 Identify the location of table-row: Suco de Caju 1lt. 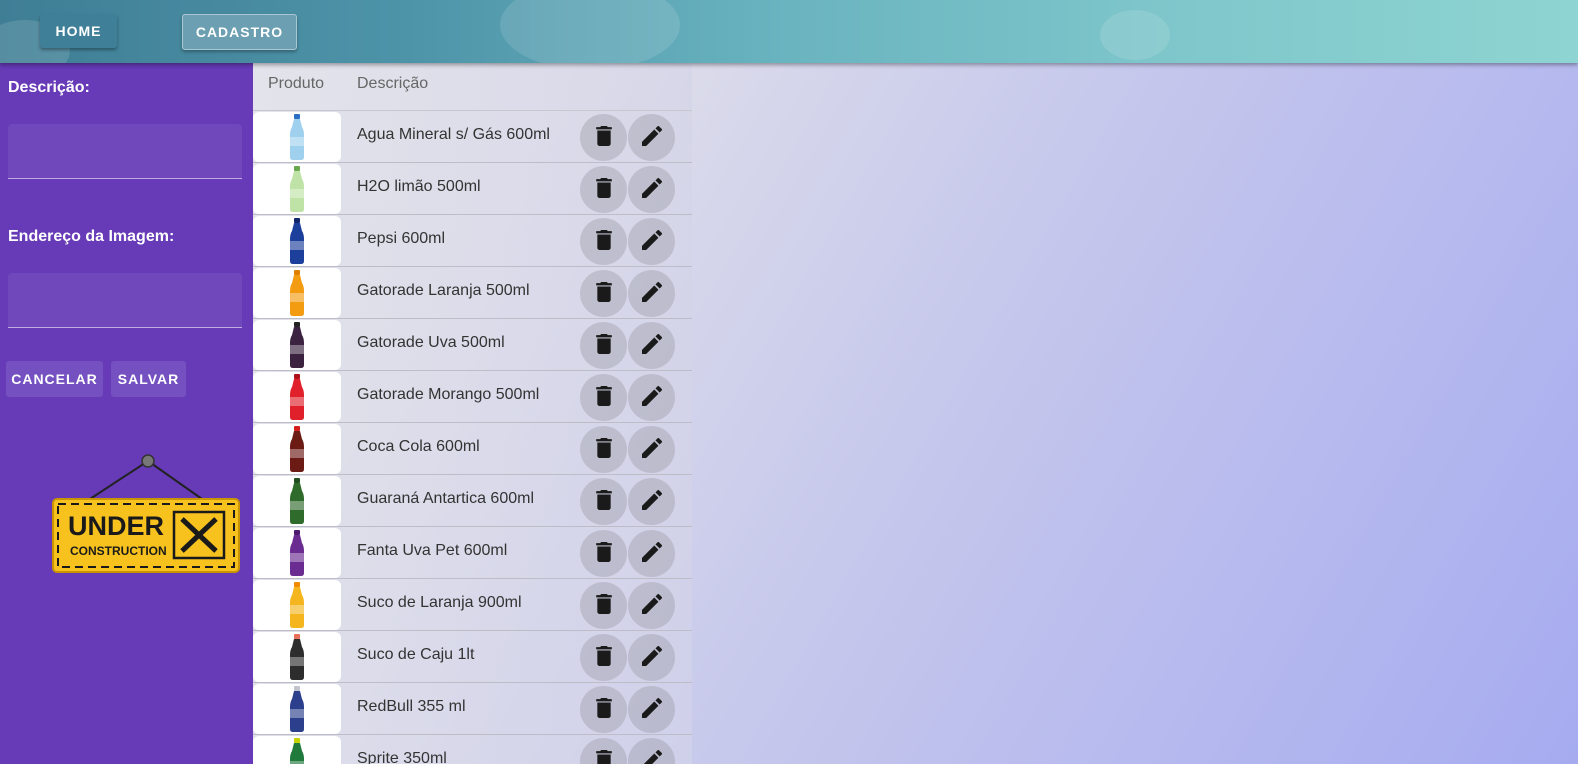
(472, 657).